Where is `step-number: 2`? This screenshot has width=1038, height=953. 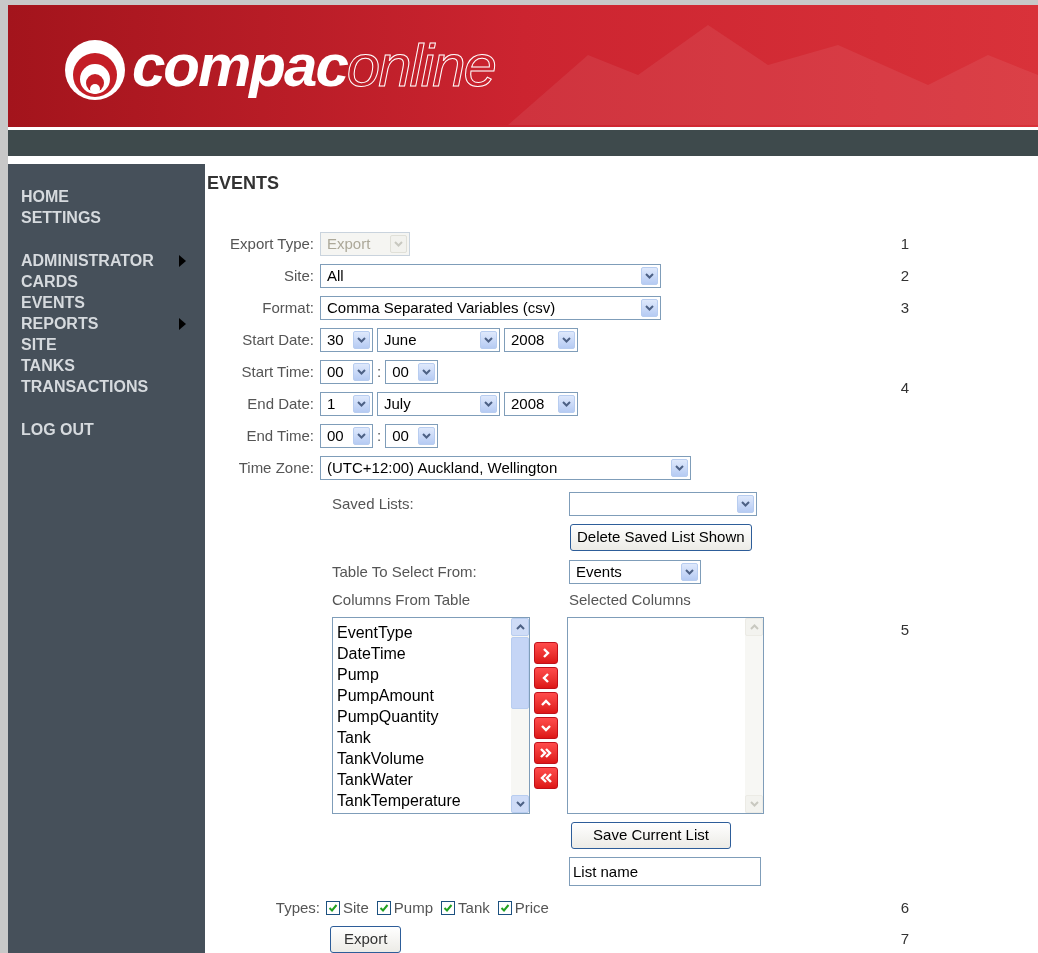
step-number: 2 is located at coordinates (905, 275).